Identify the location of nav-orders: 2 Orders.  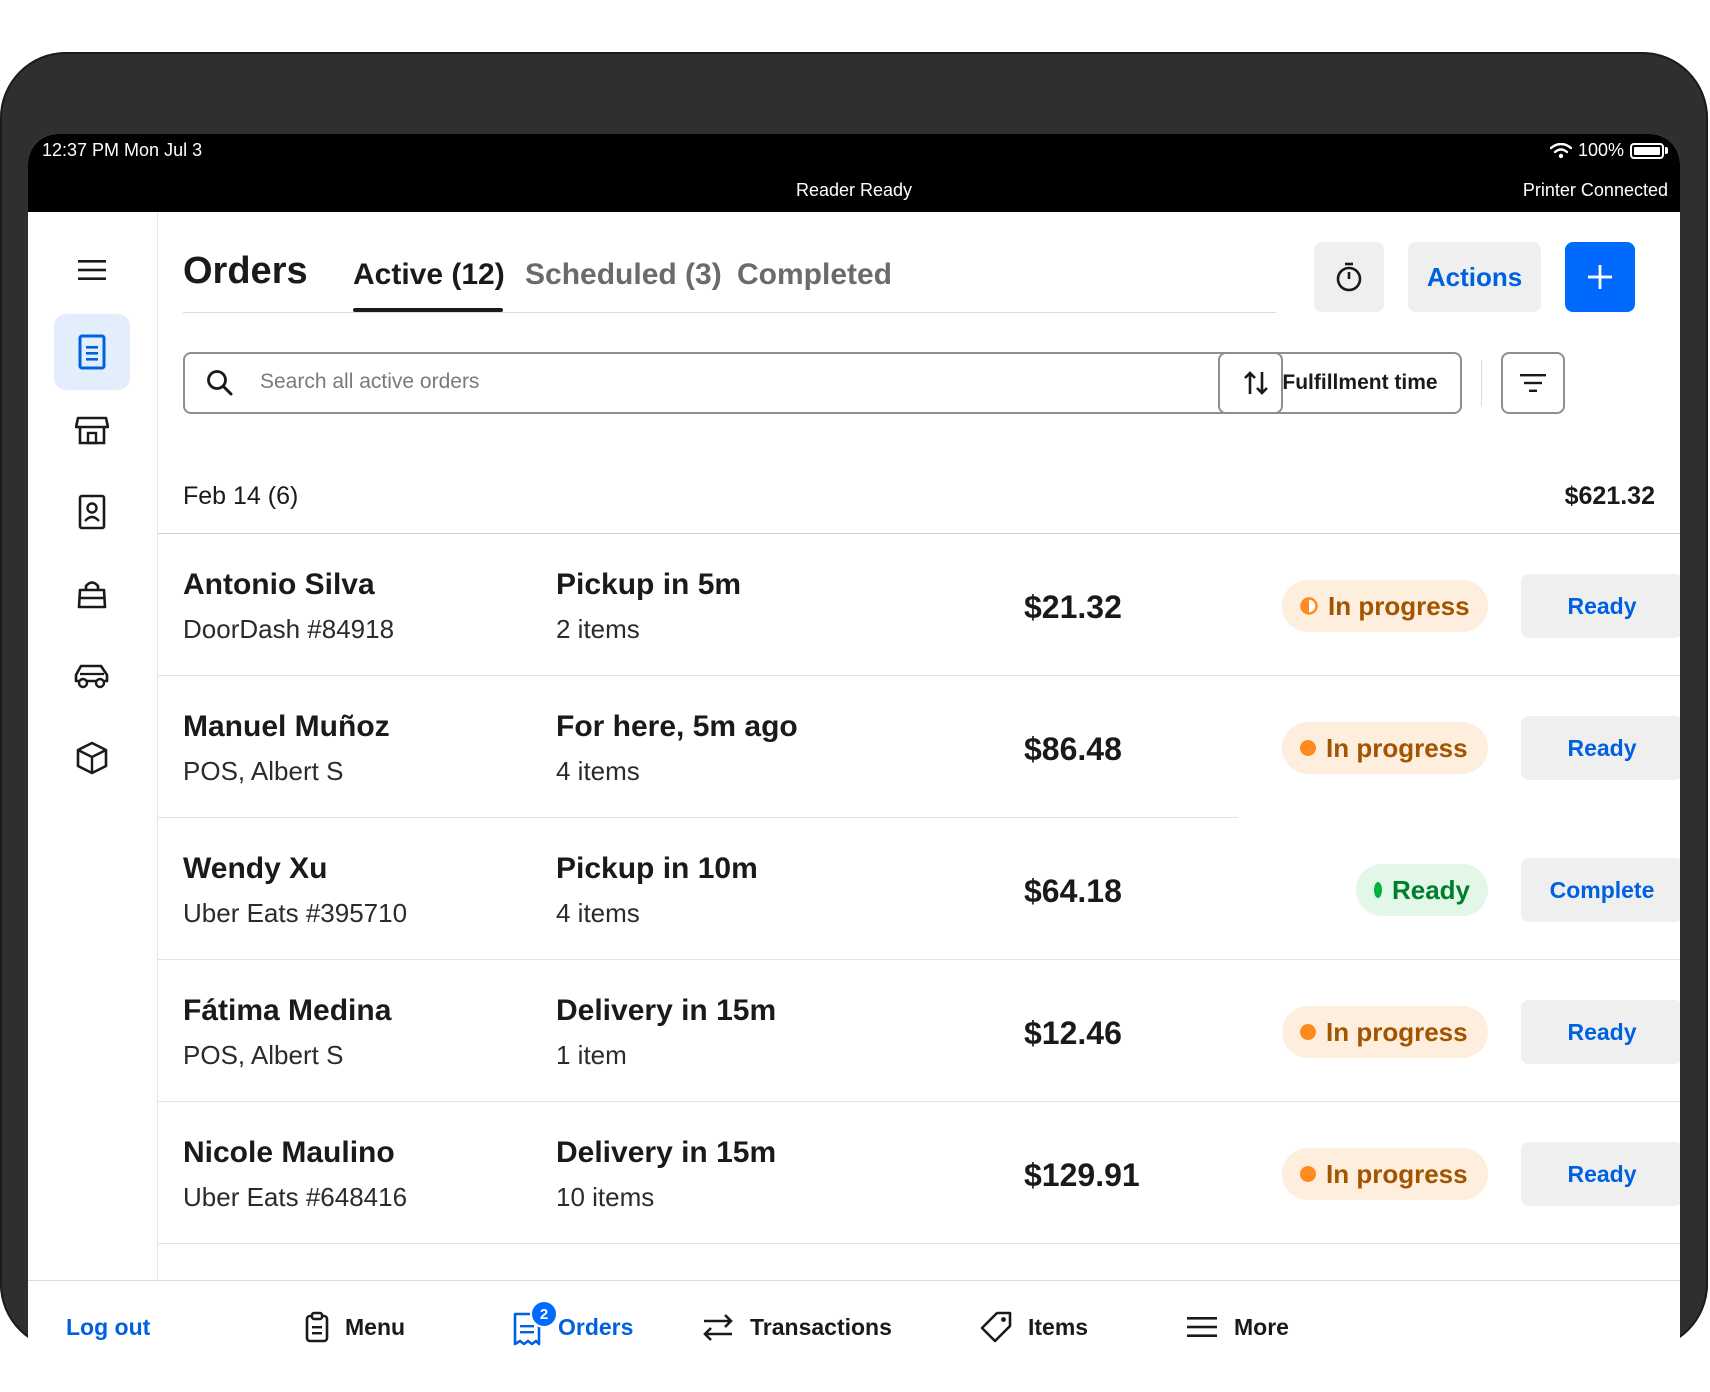
(572, 1326).